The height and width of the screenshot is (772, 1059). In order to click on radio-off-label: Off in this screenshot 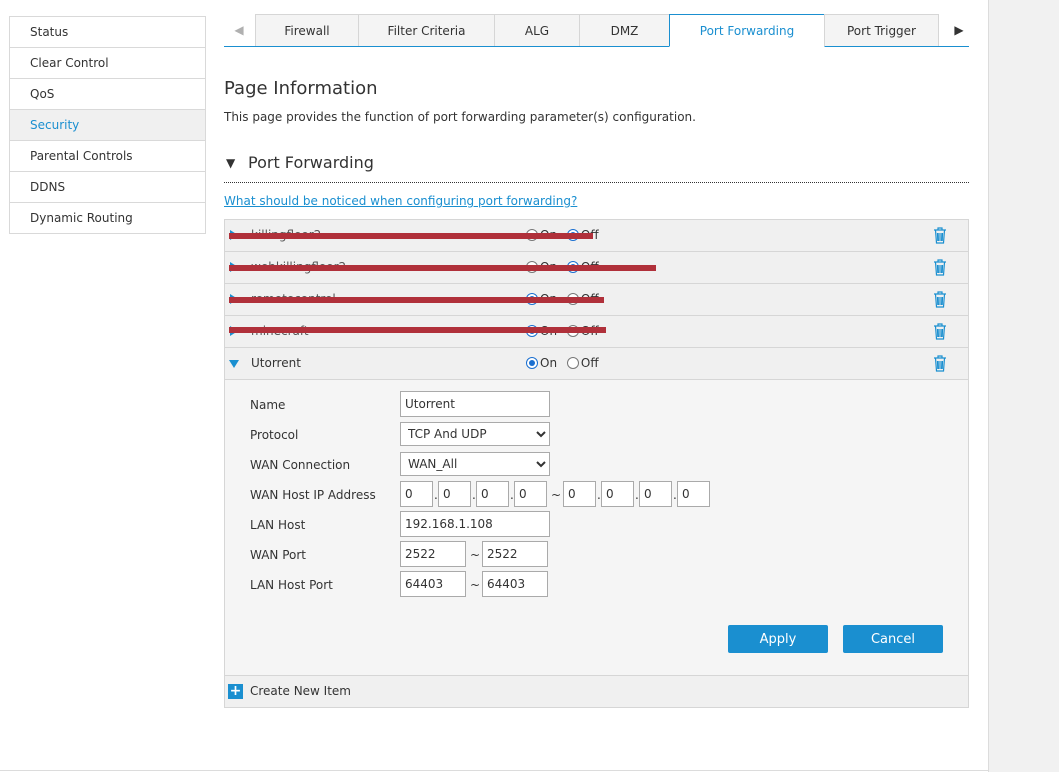, I will do `click(589, 363)`.